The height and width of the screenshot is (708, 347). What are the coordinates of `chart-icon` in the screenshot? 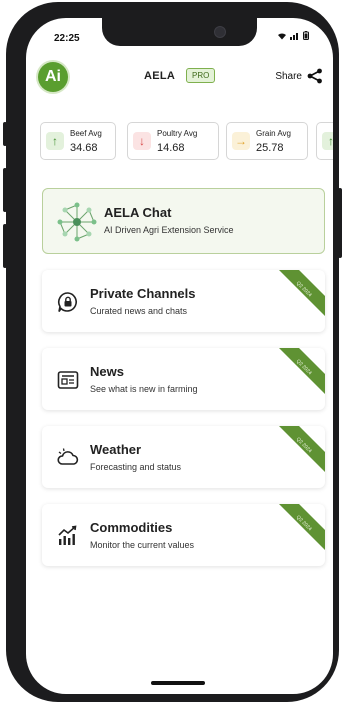 It's located at (67, 535).